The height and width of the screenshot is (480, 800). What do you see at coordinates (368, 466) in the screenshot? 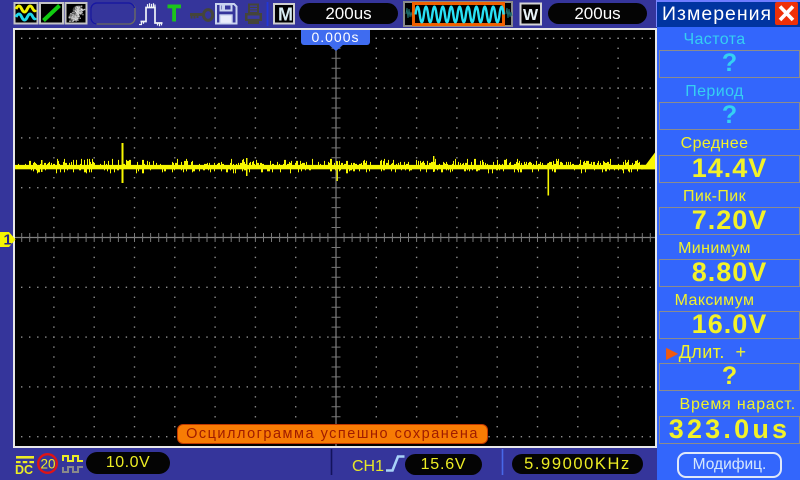
I see `svg-text: CH1` at bounding box center [368, 466].